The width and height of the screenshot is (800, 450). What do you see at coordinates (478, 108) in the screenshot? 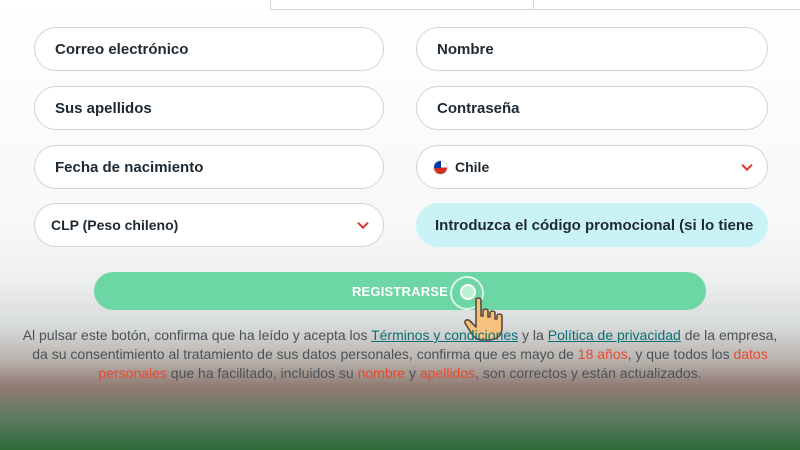
I see `password-placeholder: Contraseña` at bounding box center [478, 108].